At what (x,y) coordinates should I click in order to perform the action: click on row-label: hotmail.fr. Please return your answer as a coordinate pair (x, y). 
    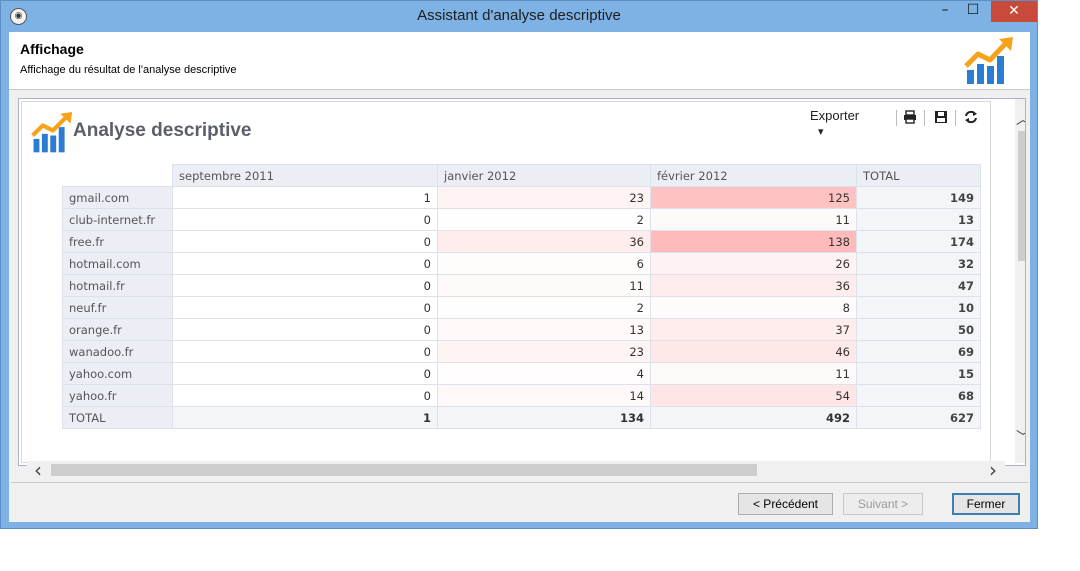
    Looking at the image, I should click on (117, 285).